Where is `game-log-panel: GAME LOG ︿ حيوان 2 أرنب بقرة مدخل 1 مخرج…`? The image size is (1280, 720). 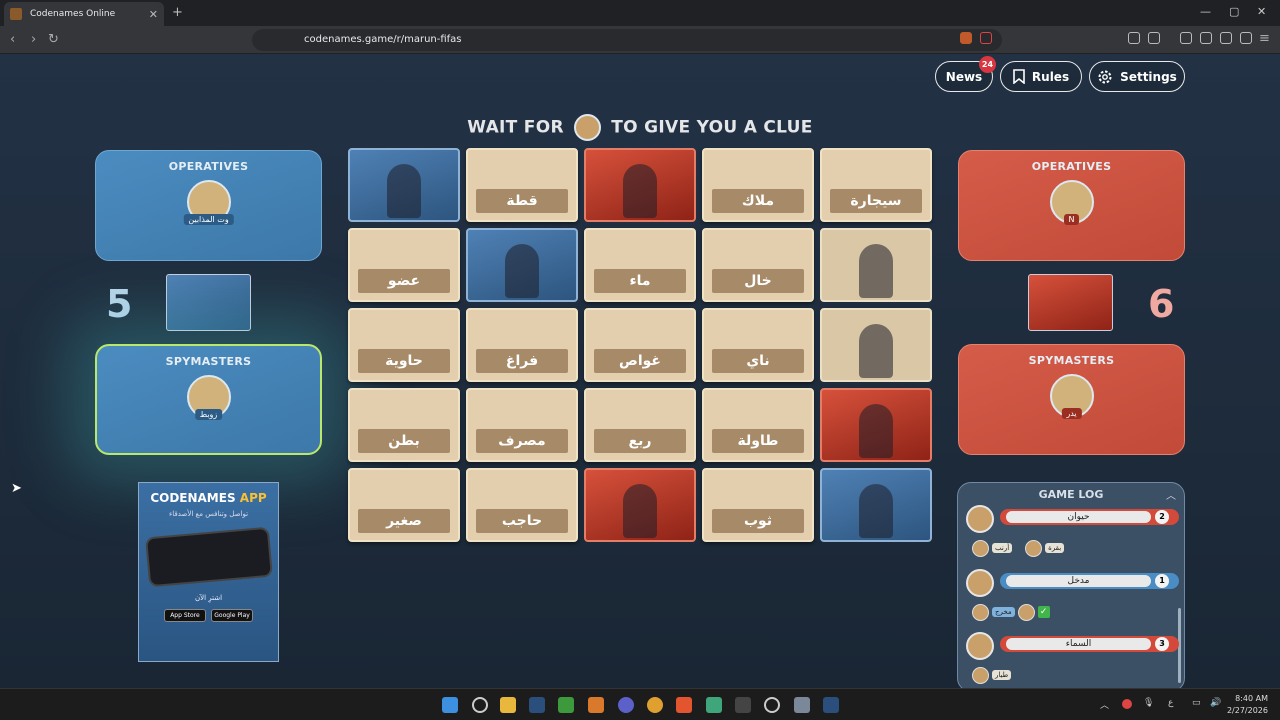
game-log-panel: GAME LOG ︿ حيوان 2 أرنب بقرة مدخل 1 مخرج… is located at coordinates (1071, 587).